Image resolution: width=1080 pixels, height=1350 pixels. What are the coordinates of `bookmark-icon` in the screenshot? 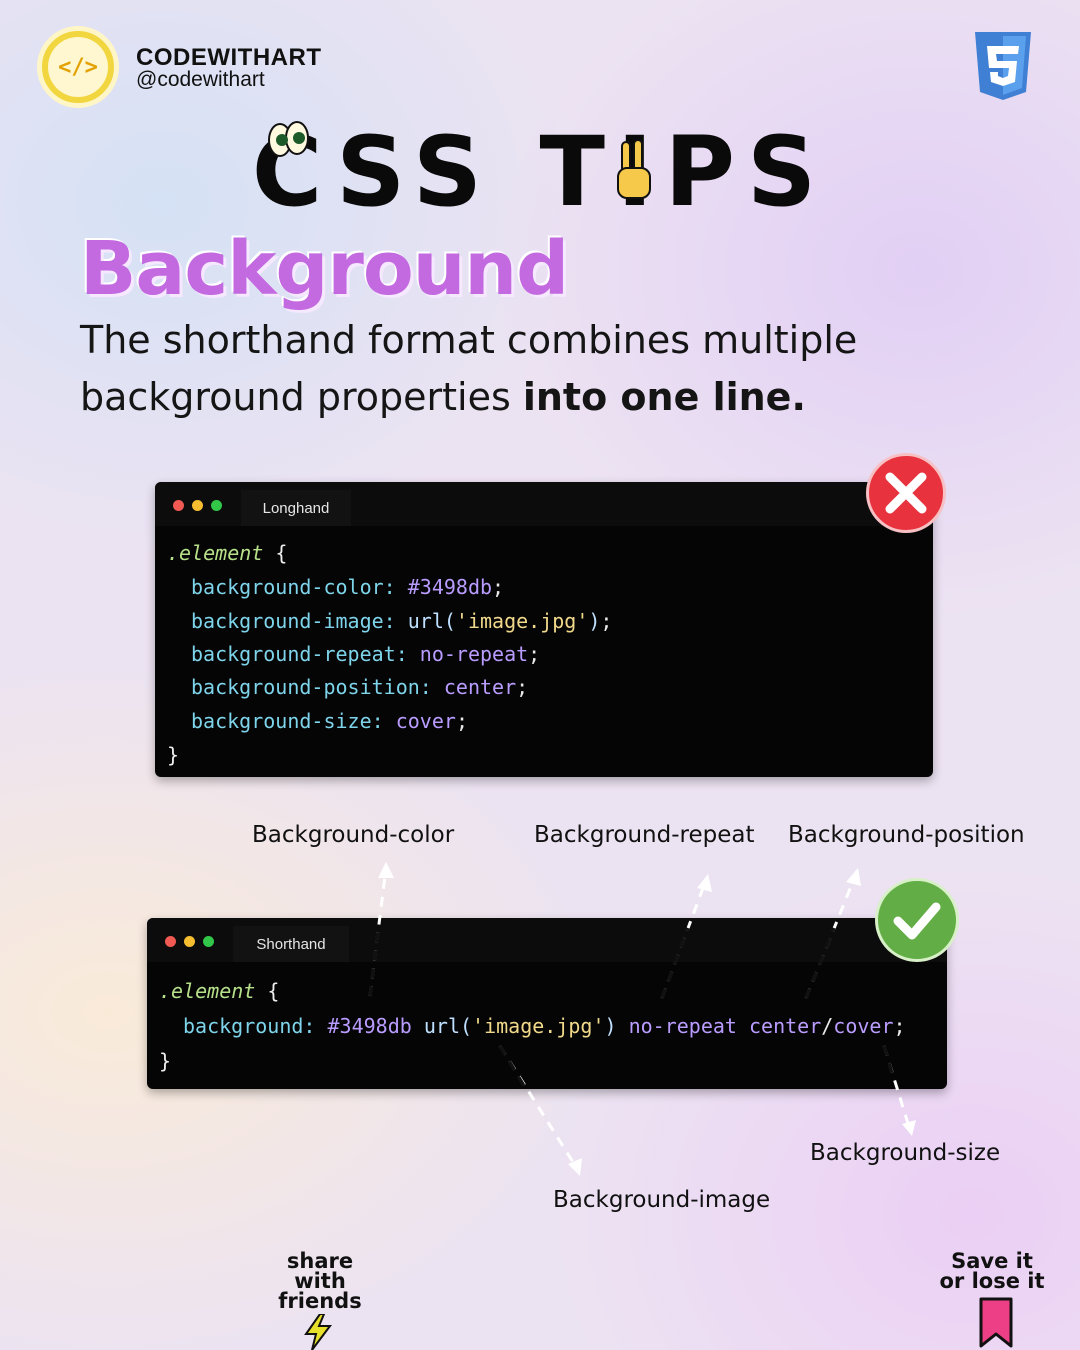 It's located at (996, 1322).